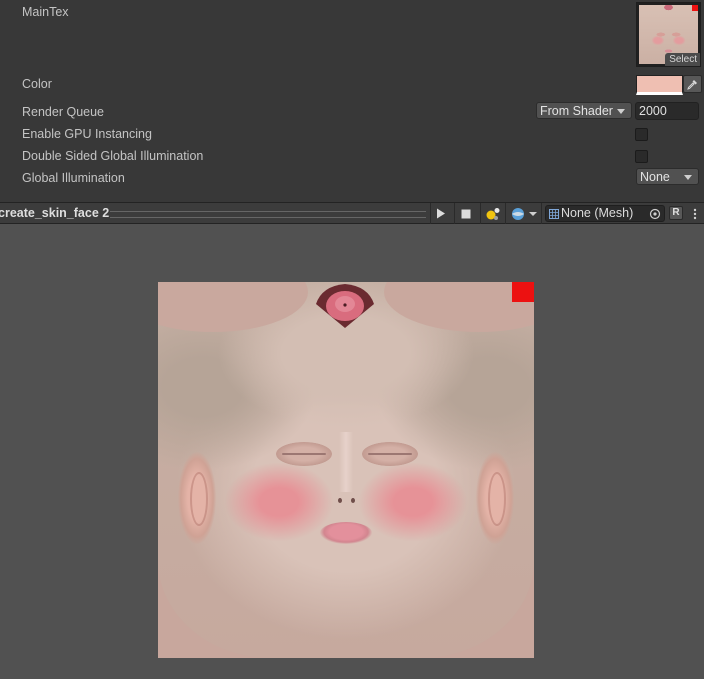  What do you see at coordinates (197, 498) in the screenshot?
I see `left-ear` at bounding box center [197, 498].